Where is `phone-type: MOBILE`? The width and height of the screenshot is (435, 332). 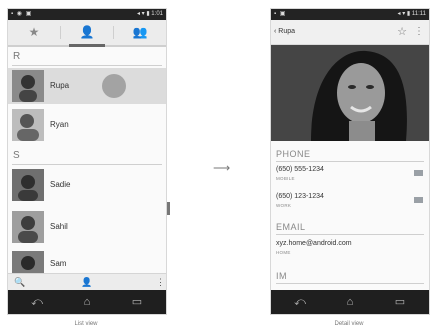
phone-type: MOBILE is located at coordinates (285, 178).